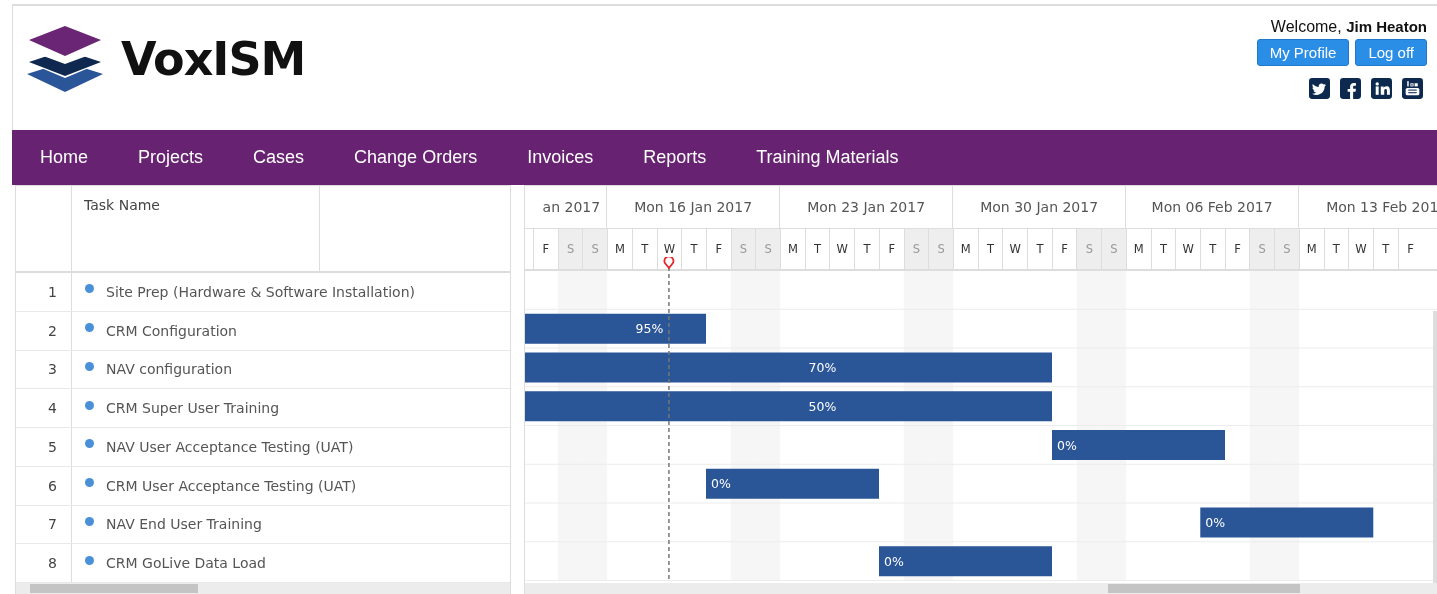  I want to click on progress-label: 70%, so click(822, 367).